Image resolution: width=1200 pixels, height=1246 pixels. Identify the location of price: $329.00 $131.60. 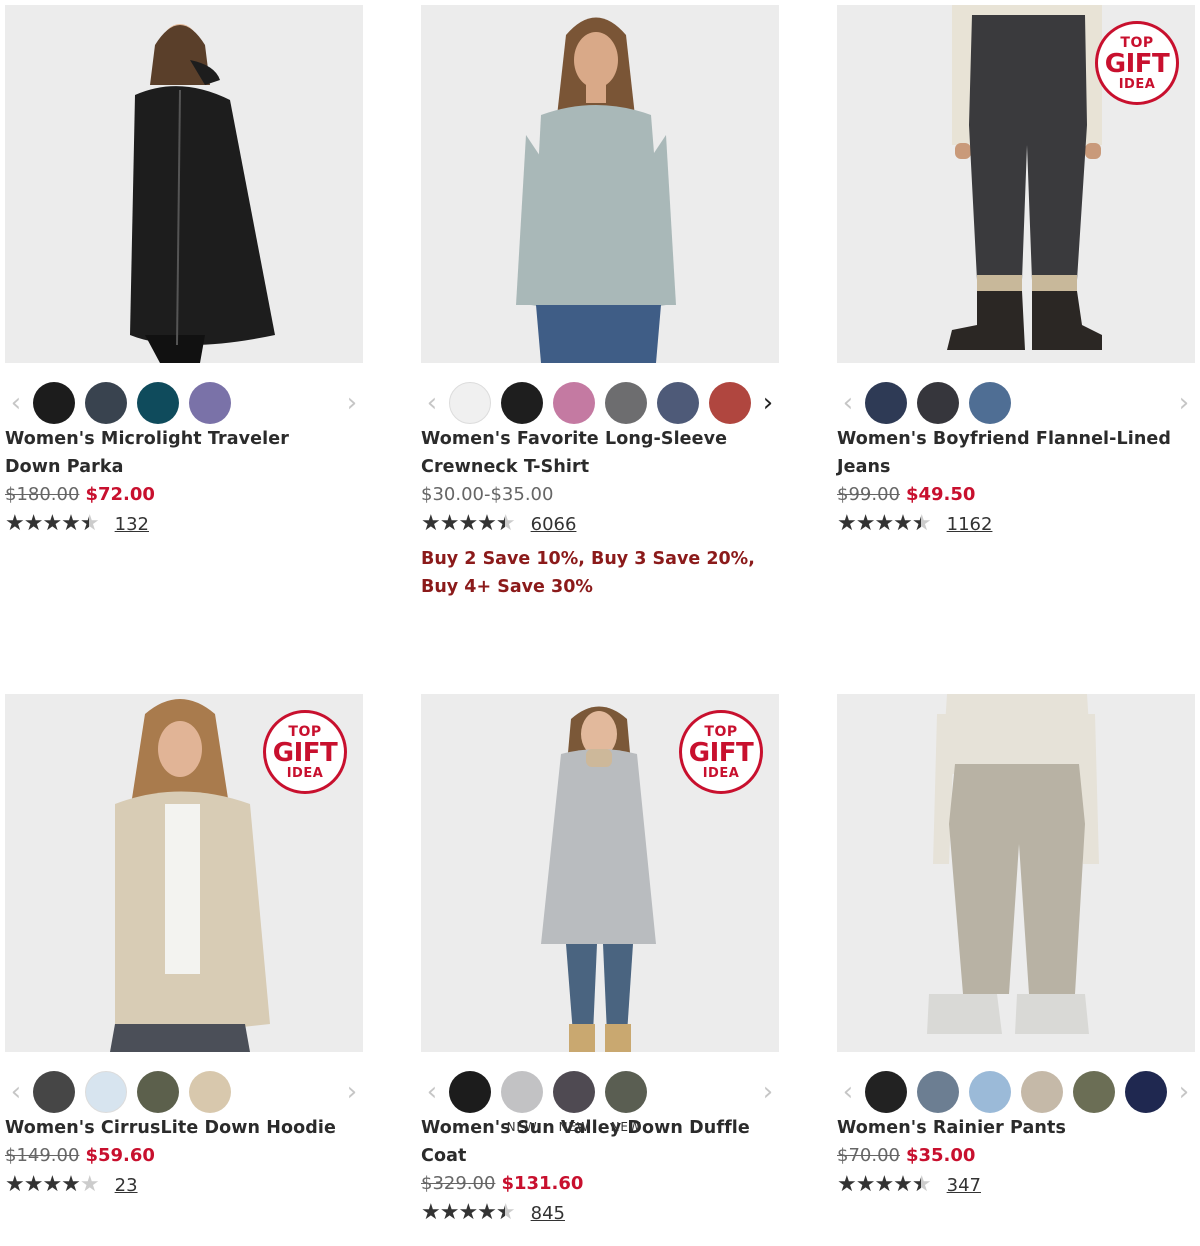
(600, 1184).